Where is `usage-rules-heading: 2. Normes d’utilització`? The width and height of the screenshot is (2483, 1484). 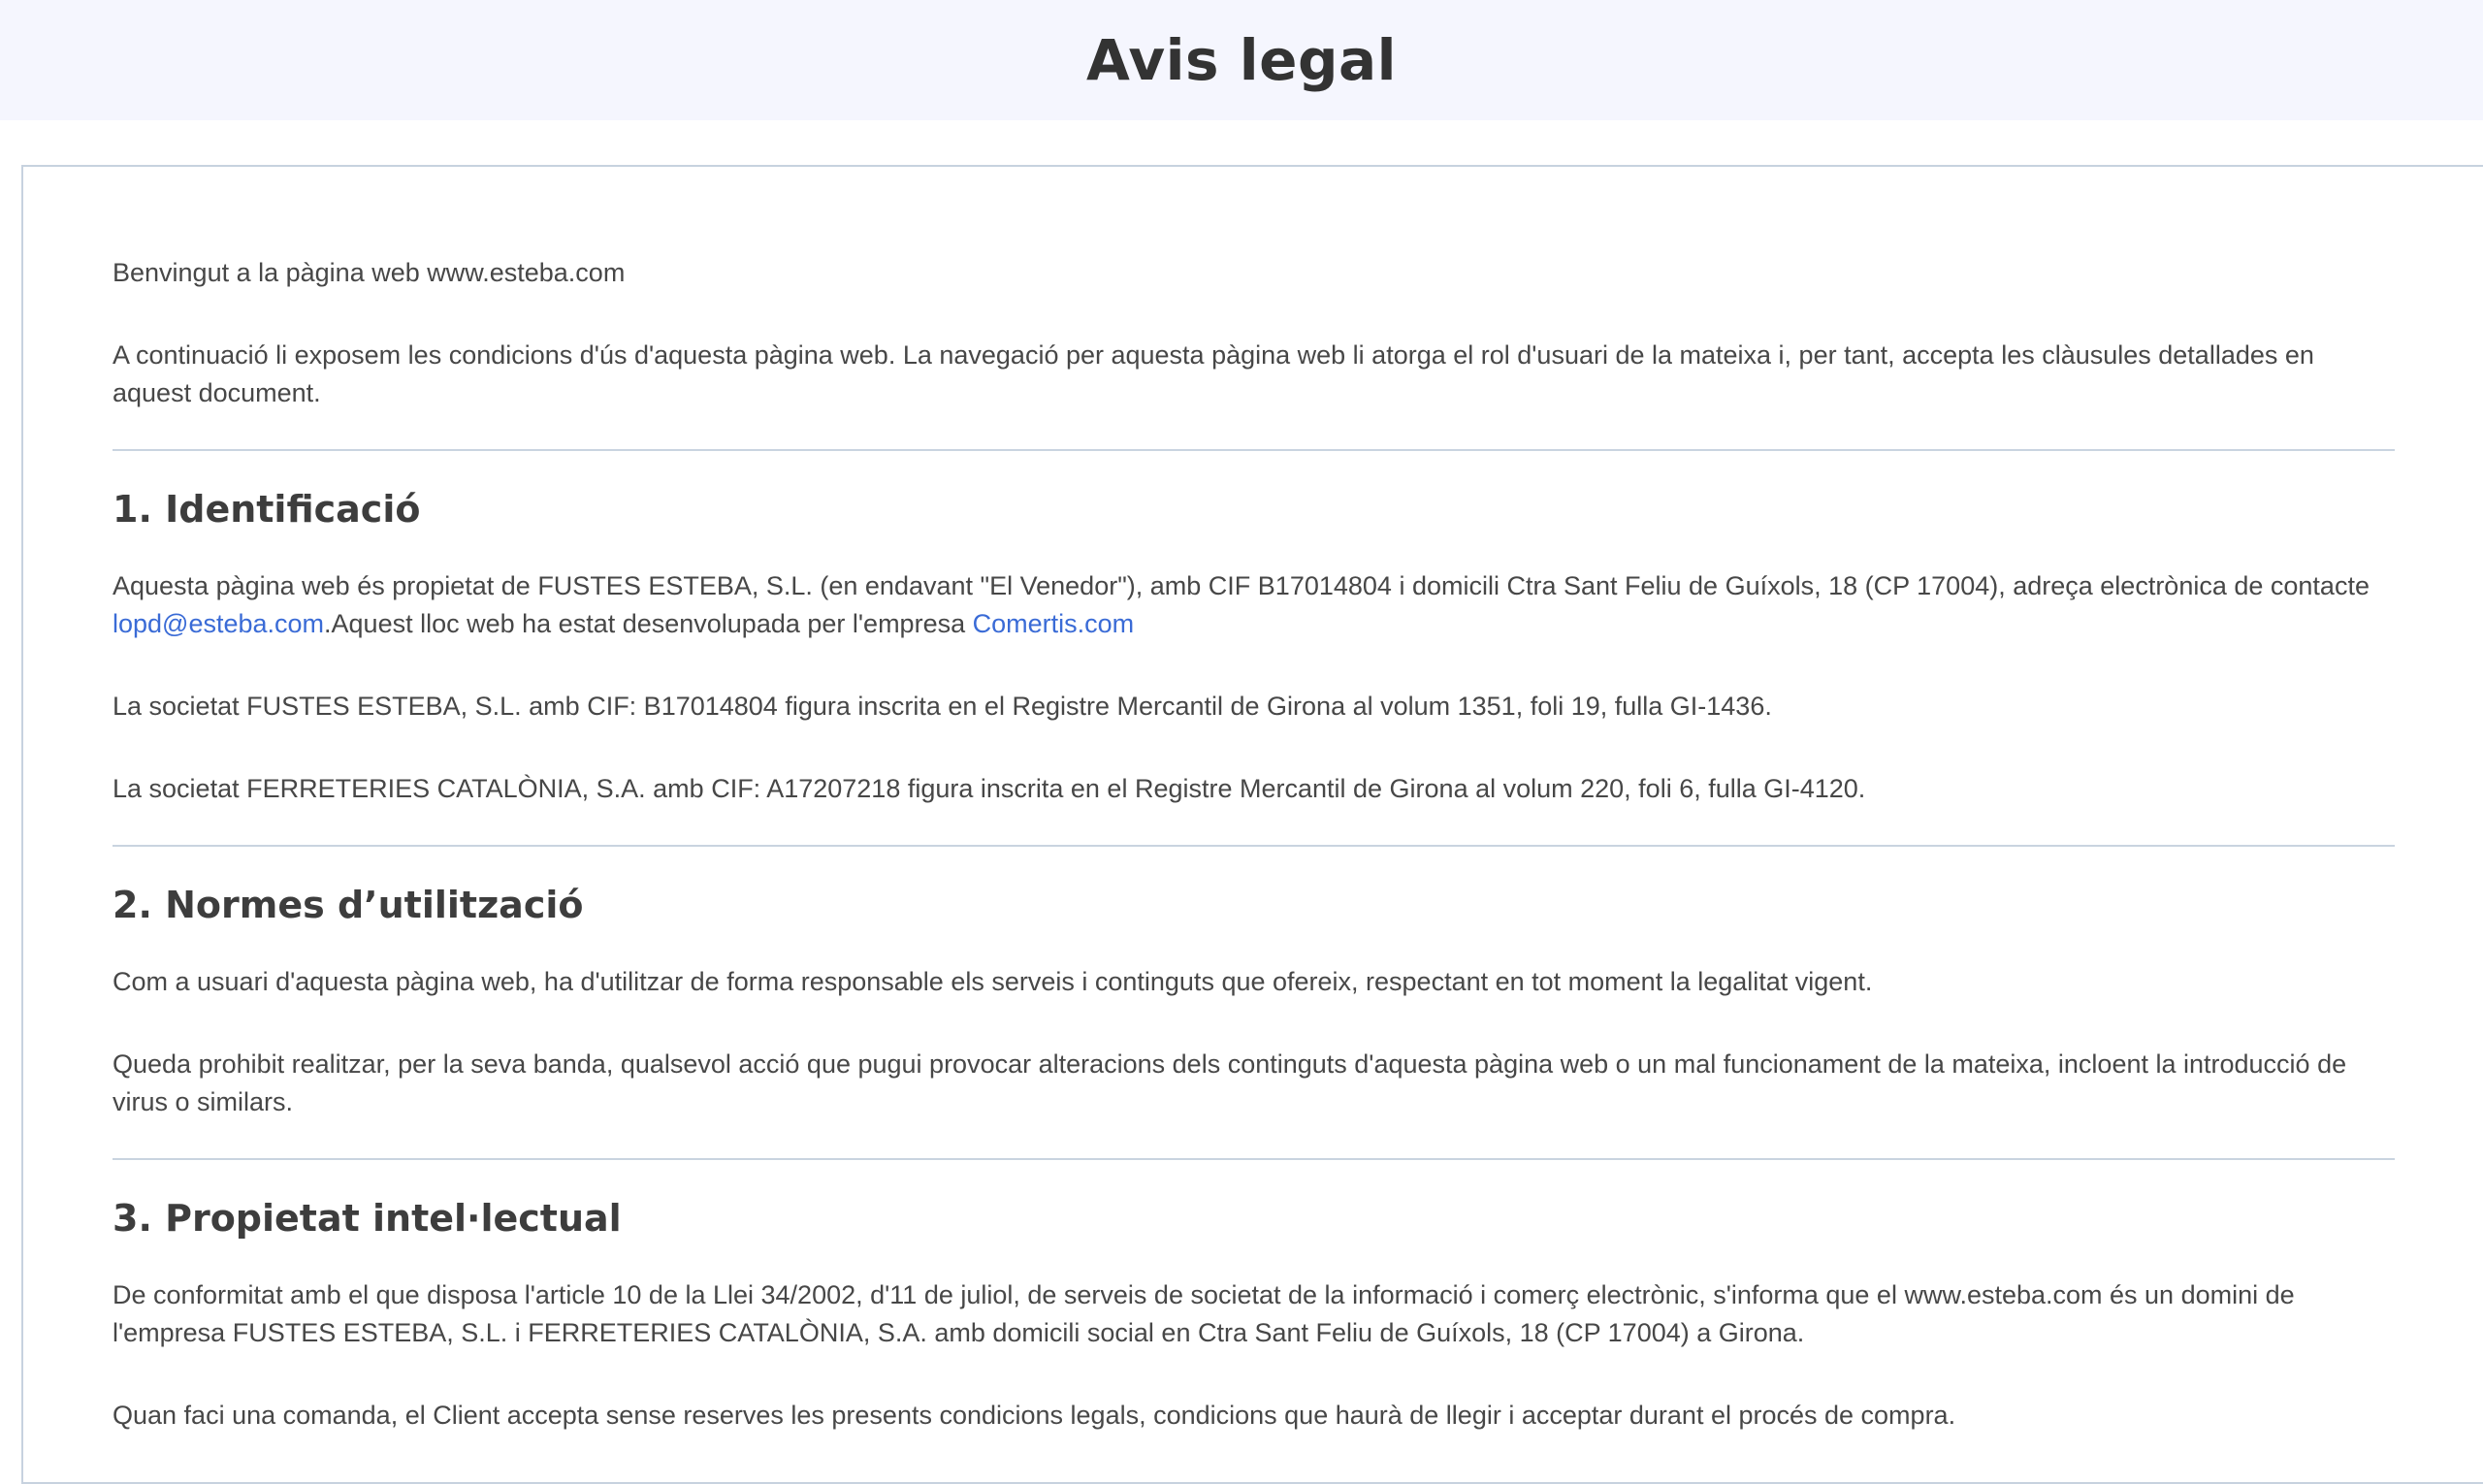
usage-rules-heading: 2. Normes d’utilització is located at coordinates (349, 905).